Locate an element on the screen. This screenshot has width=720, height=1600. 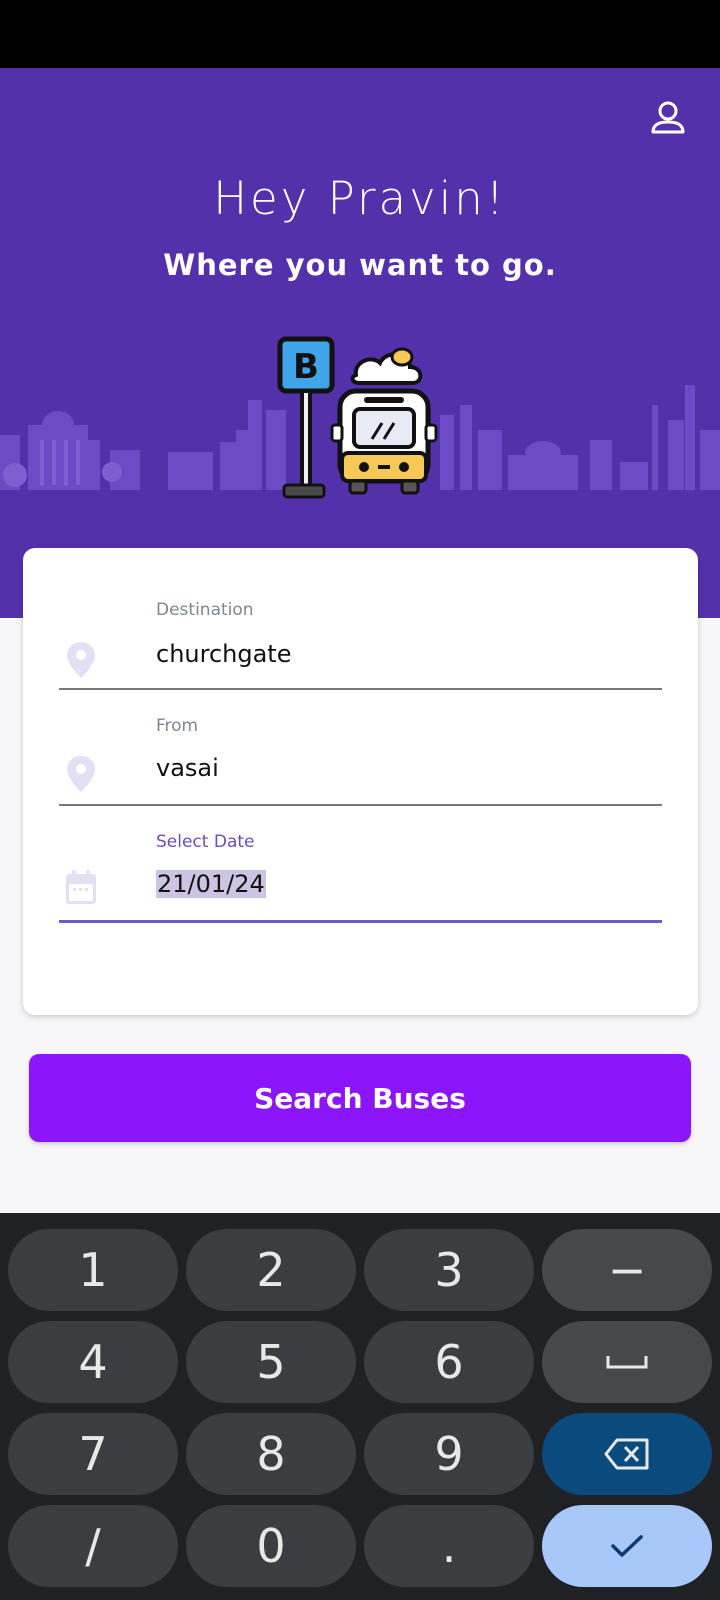
search-buses-button: Search Buses is located at coordinates (360, 1098).